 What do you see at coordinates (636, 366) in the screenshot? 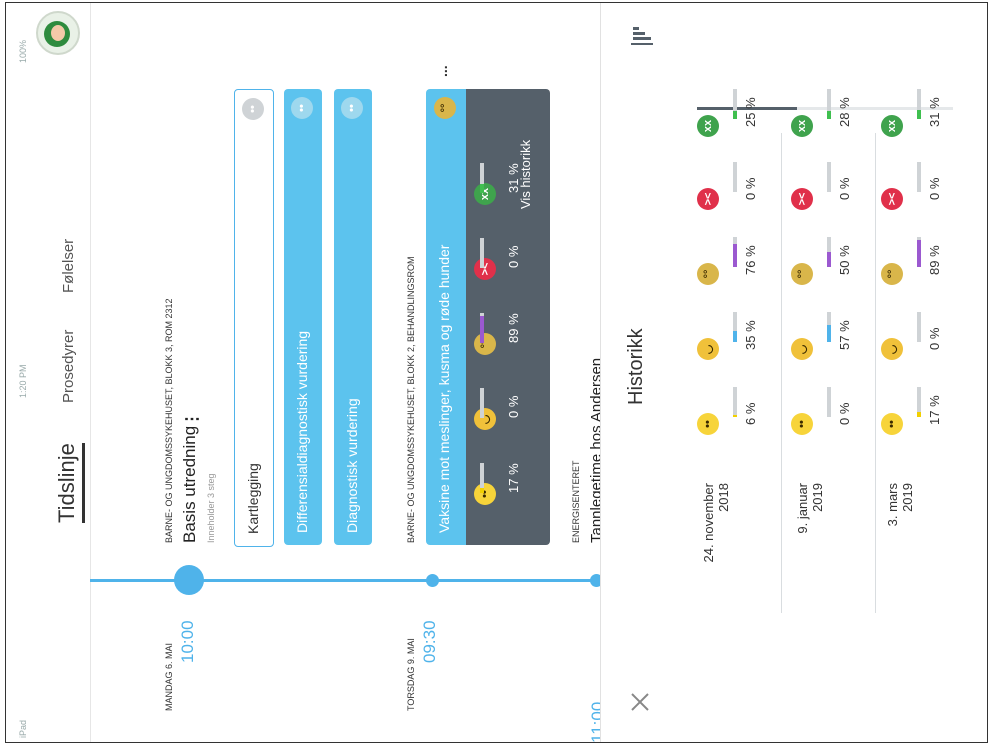
I see `history-title: Historikk` at bounding box center [636, 366].